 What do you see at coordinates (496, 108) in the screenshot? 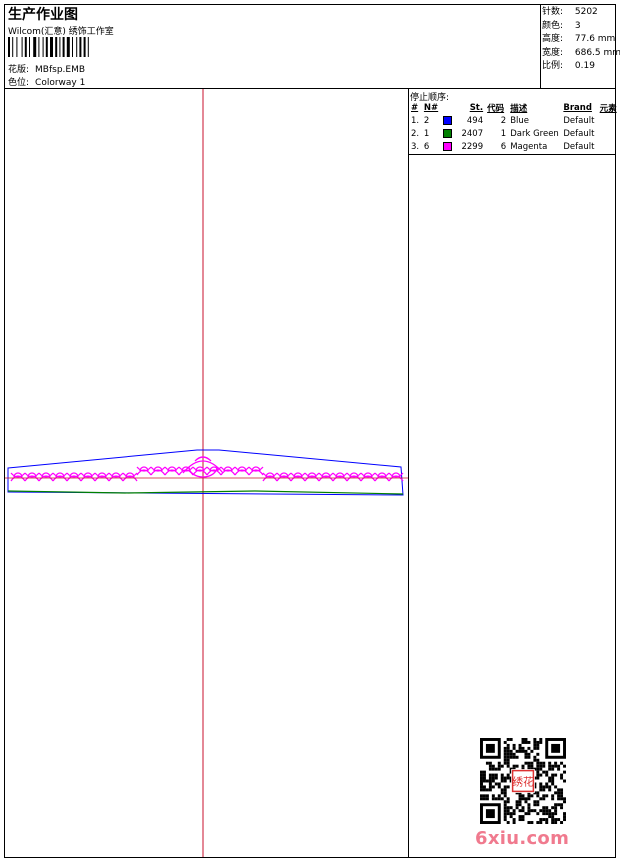
I see `col-code: 代码` at bounding box center [496, 108].